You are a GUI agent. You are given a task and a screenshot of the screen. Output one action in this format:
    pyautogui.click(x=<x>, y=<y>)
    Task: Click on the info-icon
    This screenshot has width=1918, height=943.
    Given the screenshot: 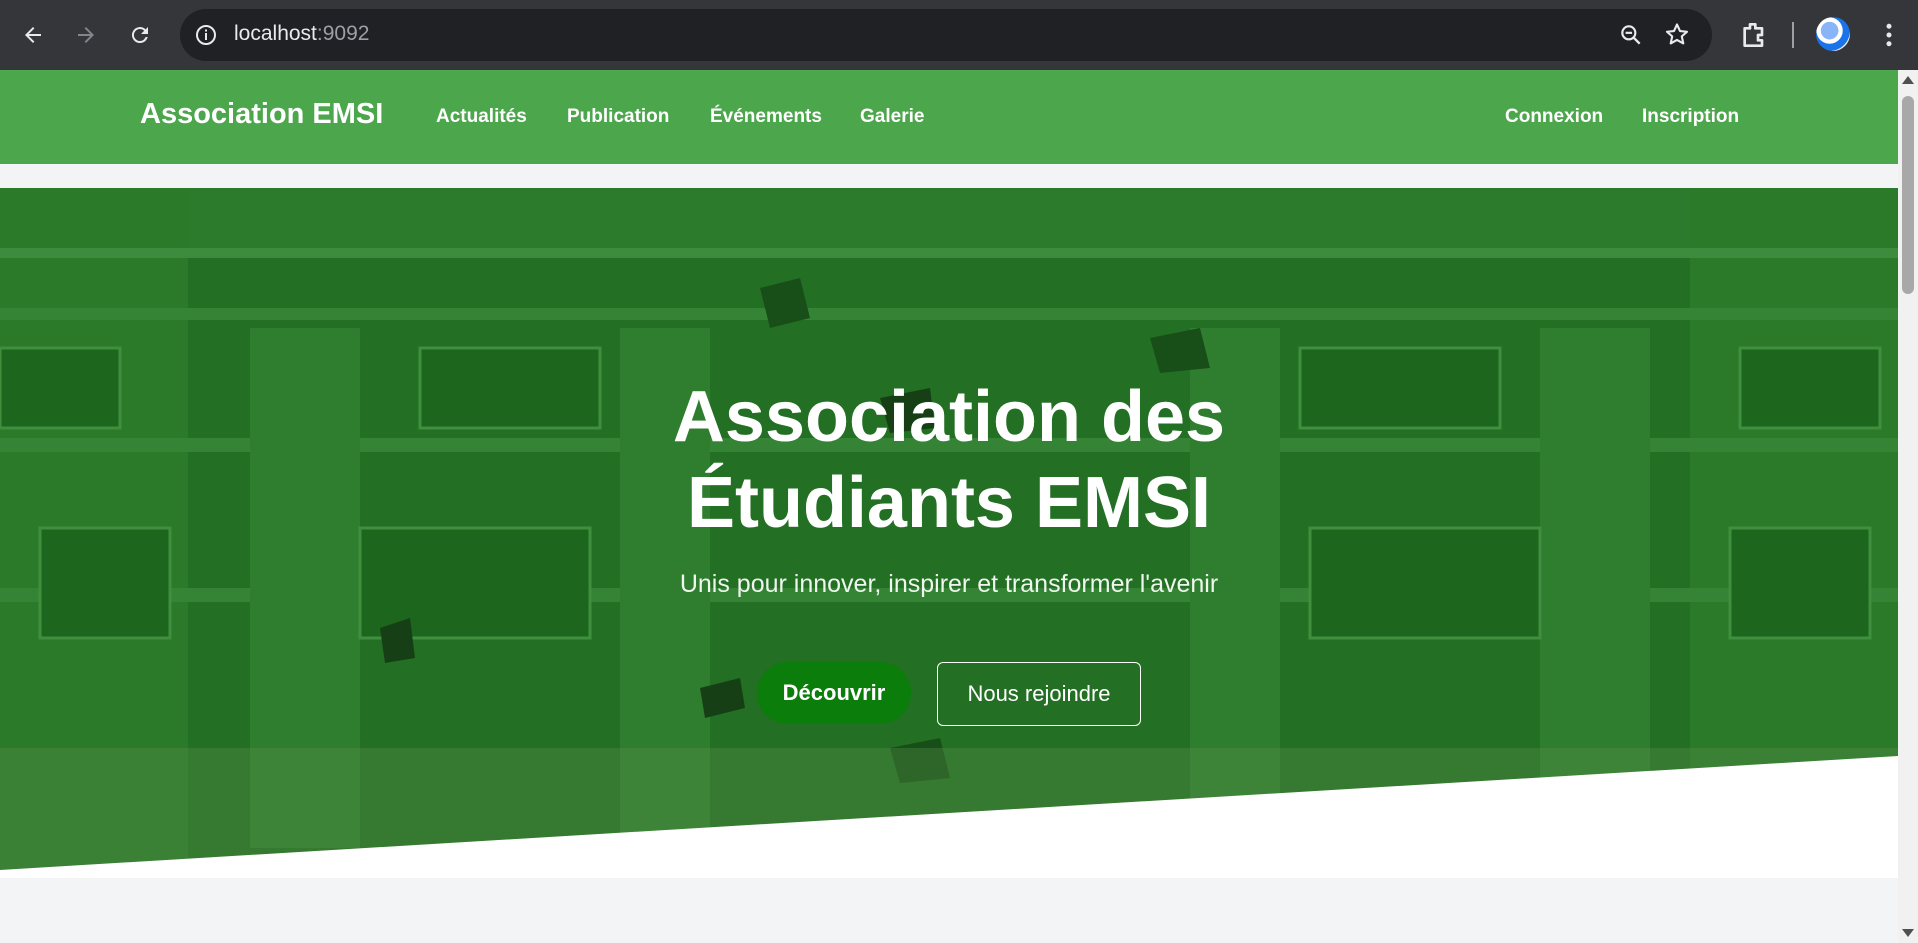 What is the action you would take?
    pyautogui.click(x=206, y=35)
    